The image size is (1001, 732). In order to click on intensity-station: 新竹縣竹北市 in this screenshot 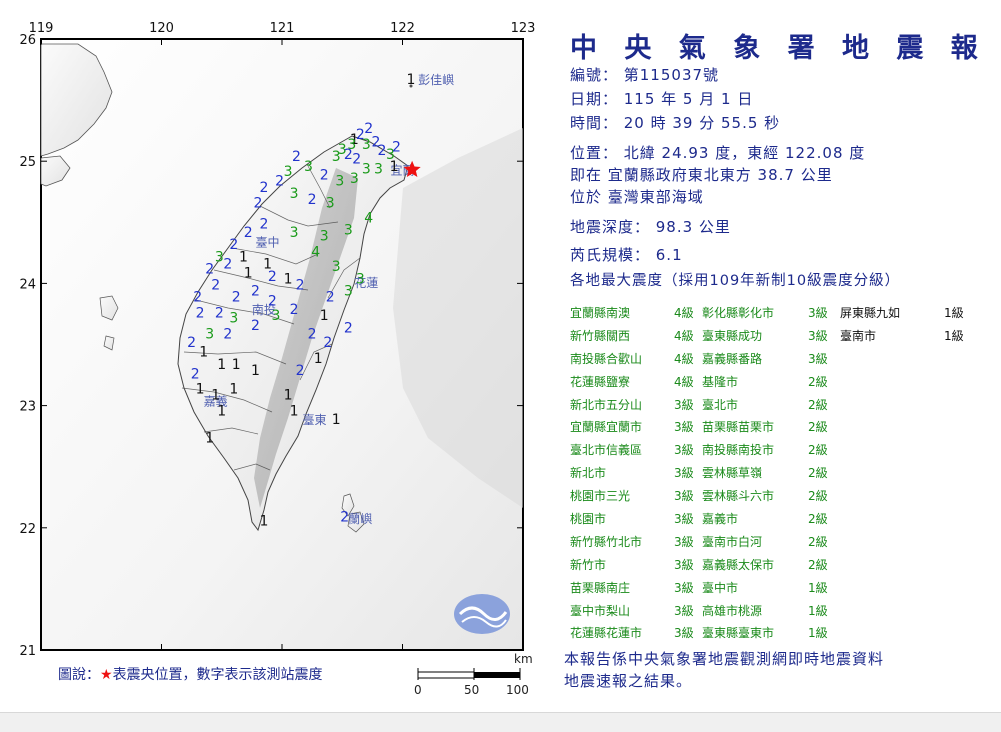, I will do `click(606, 541)`.